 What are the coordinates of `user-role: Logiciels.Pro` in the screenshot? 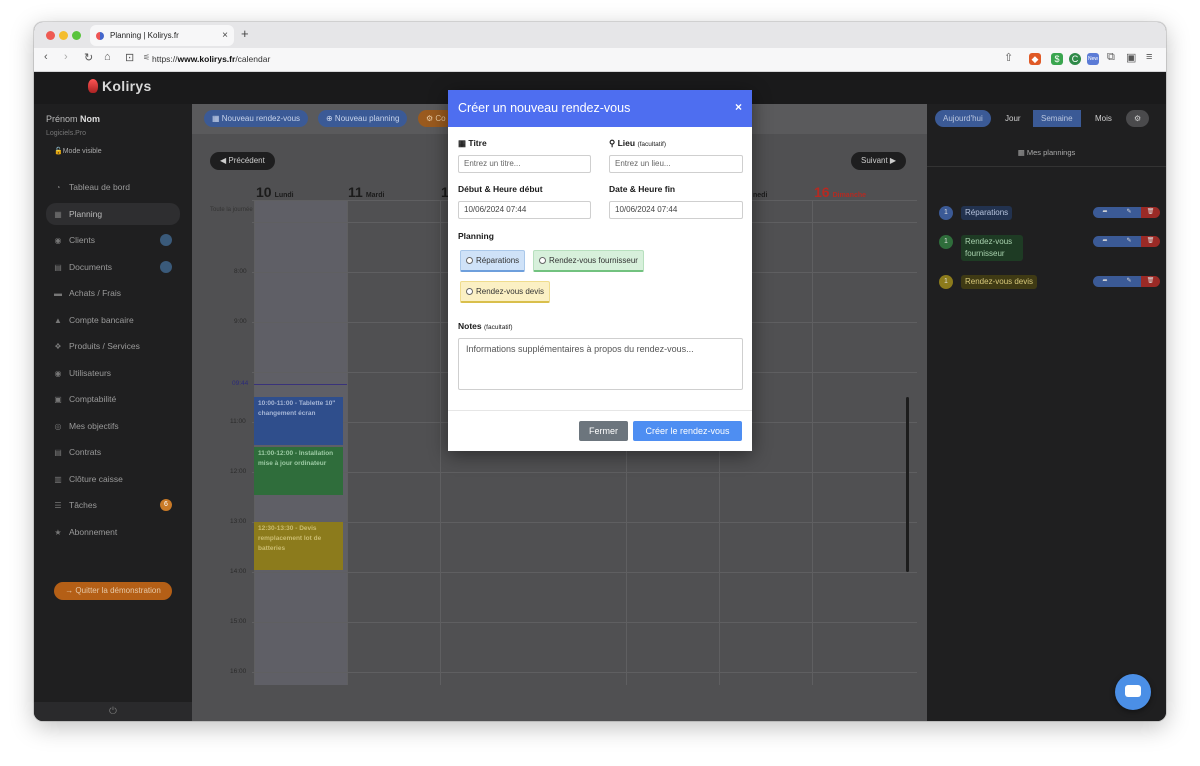 It's located at (66, 133).